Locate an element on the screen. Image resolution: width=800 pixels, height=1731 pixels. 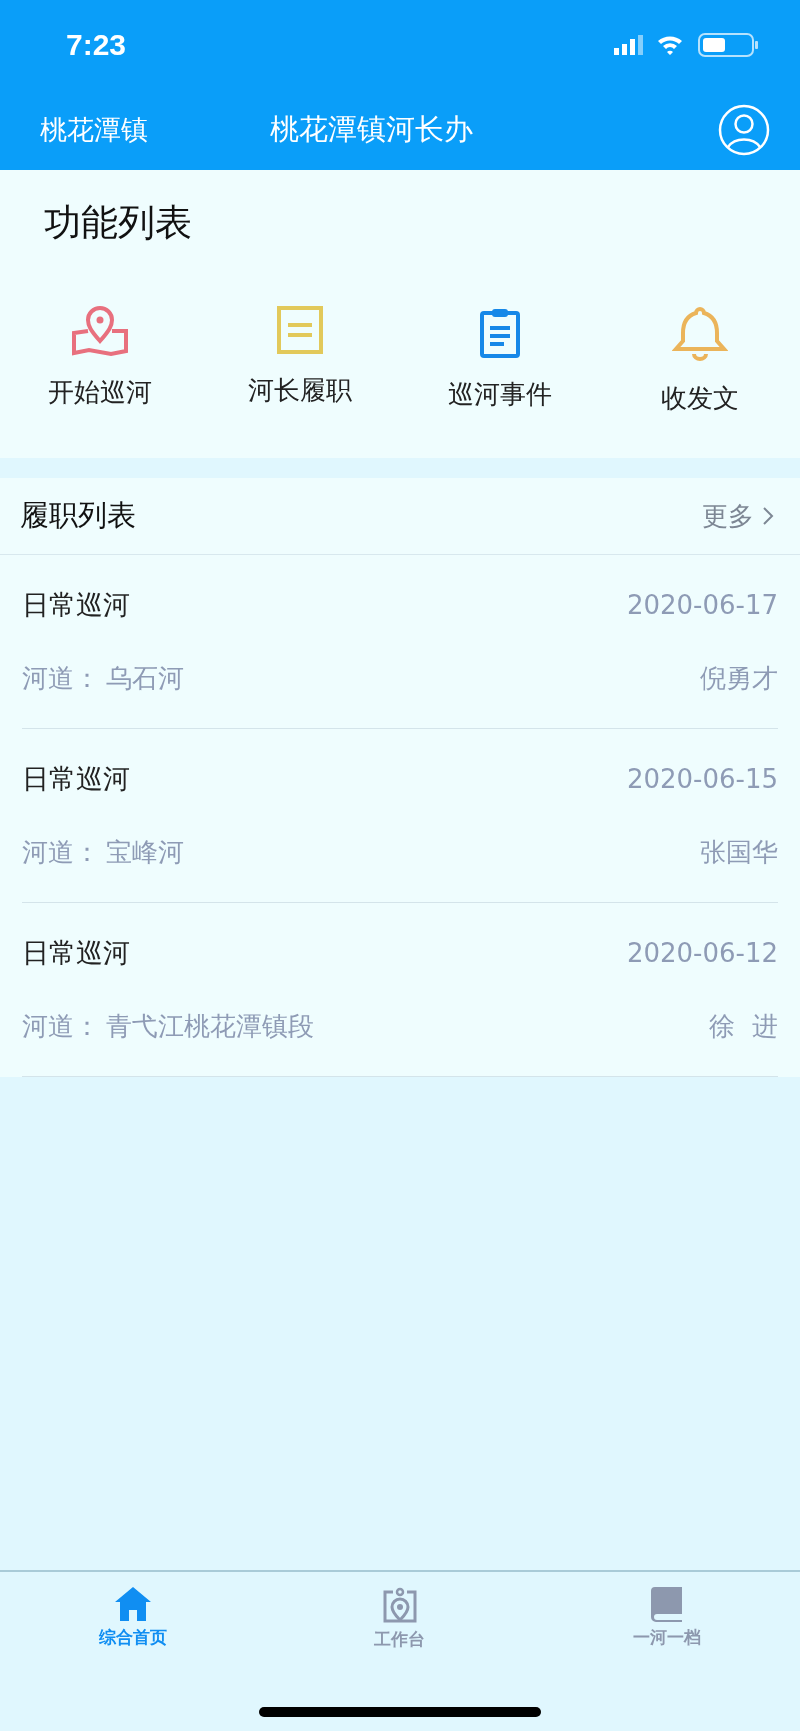
wifi-icon is located at coordinates (670, 45).